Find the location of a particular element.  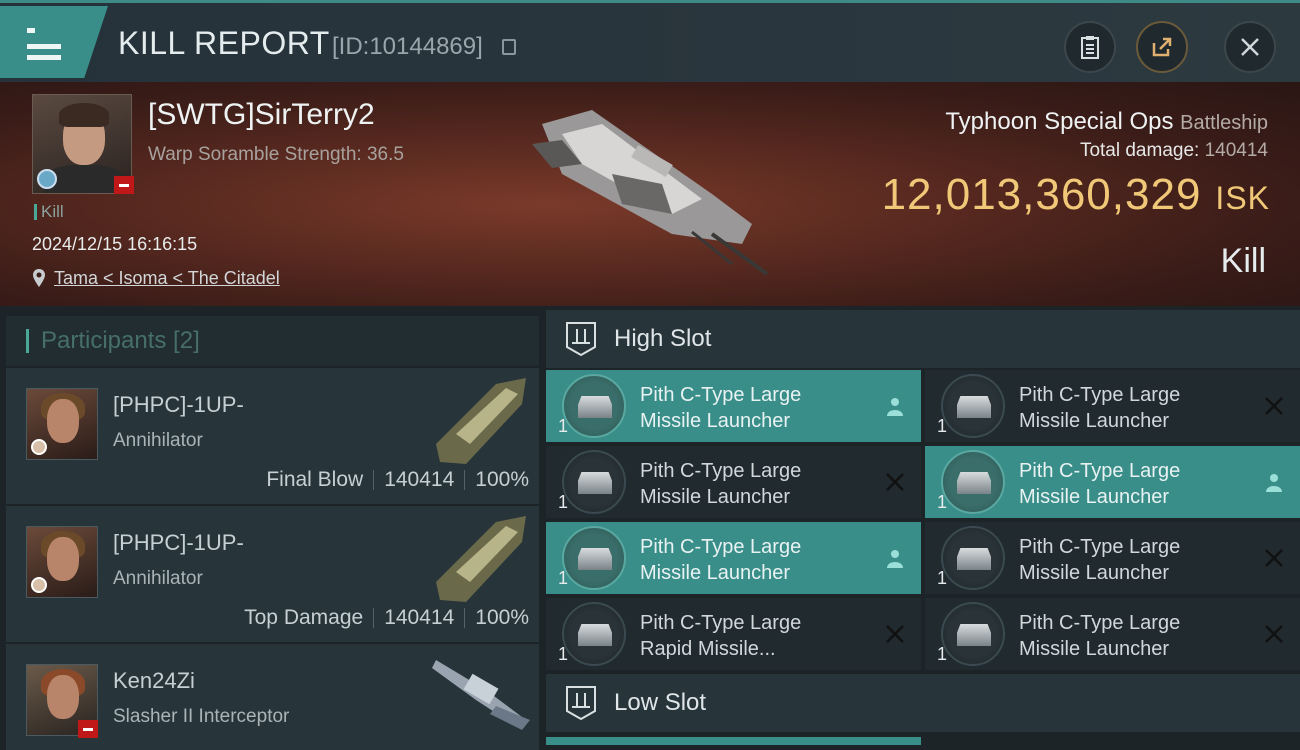

participant-row: Ken24Zi Slasher II Interceptor is located at coordinates (272, 697).